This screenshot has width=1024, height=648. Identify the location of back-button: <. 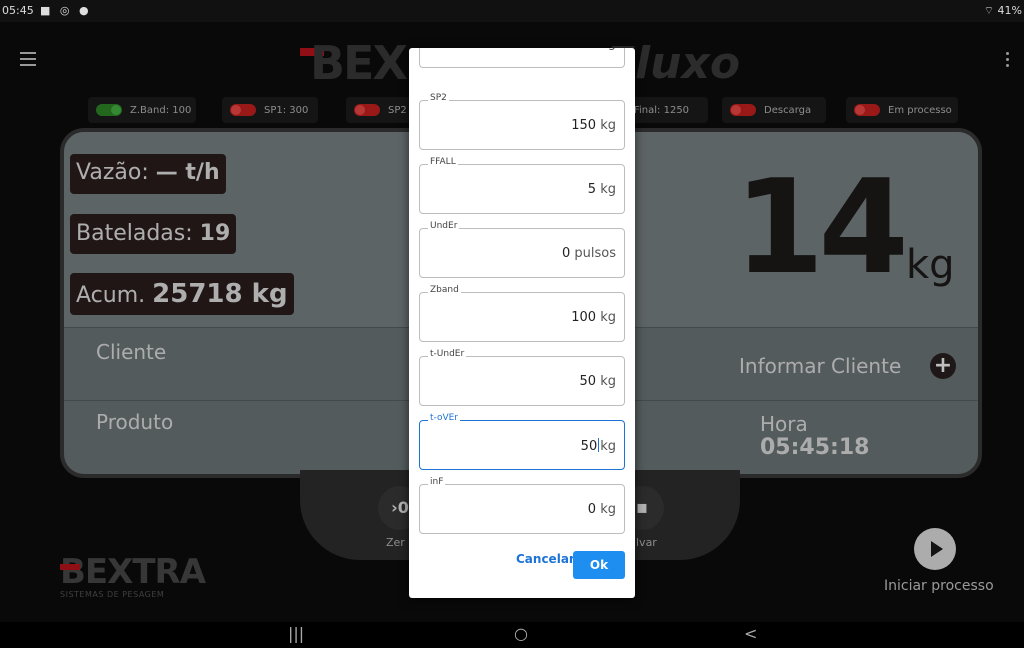
(750, 633).